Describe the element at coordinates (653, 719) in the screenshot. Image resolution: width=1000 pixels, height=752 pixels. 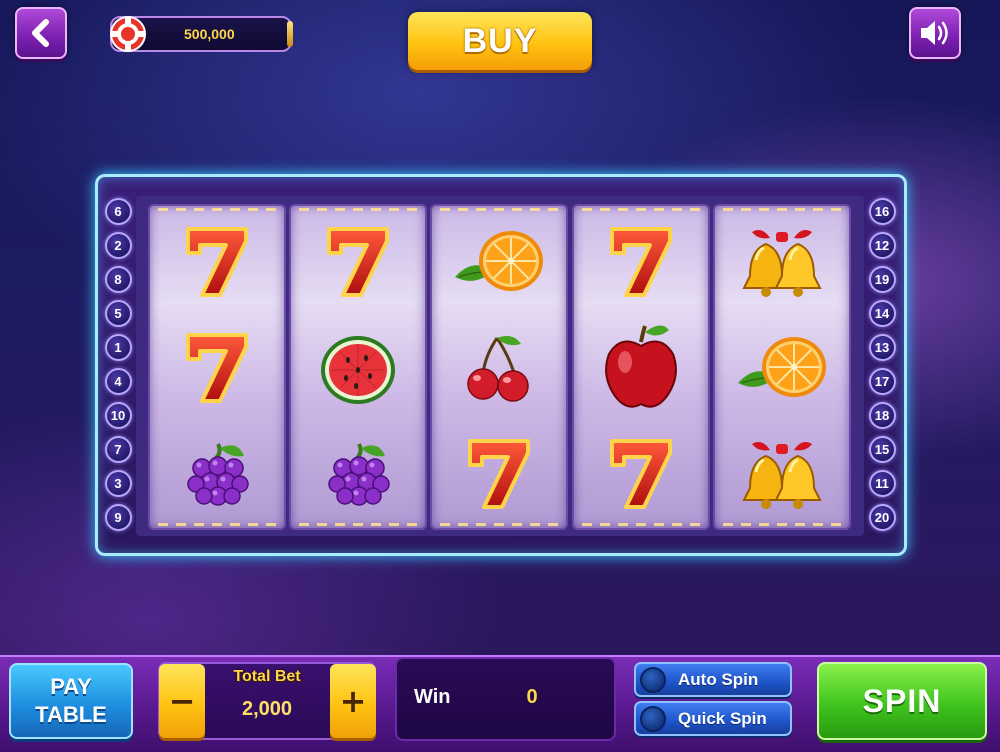
I see `quick-spin-indicator` at that location.